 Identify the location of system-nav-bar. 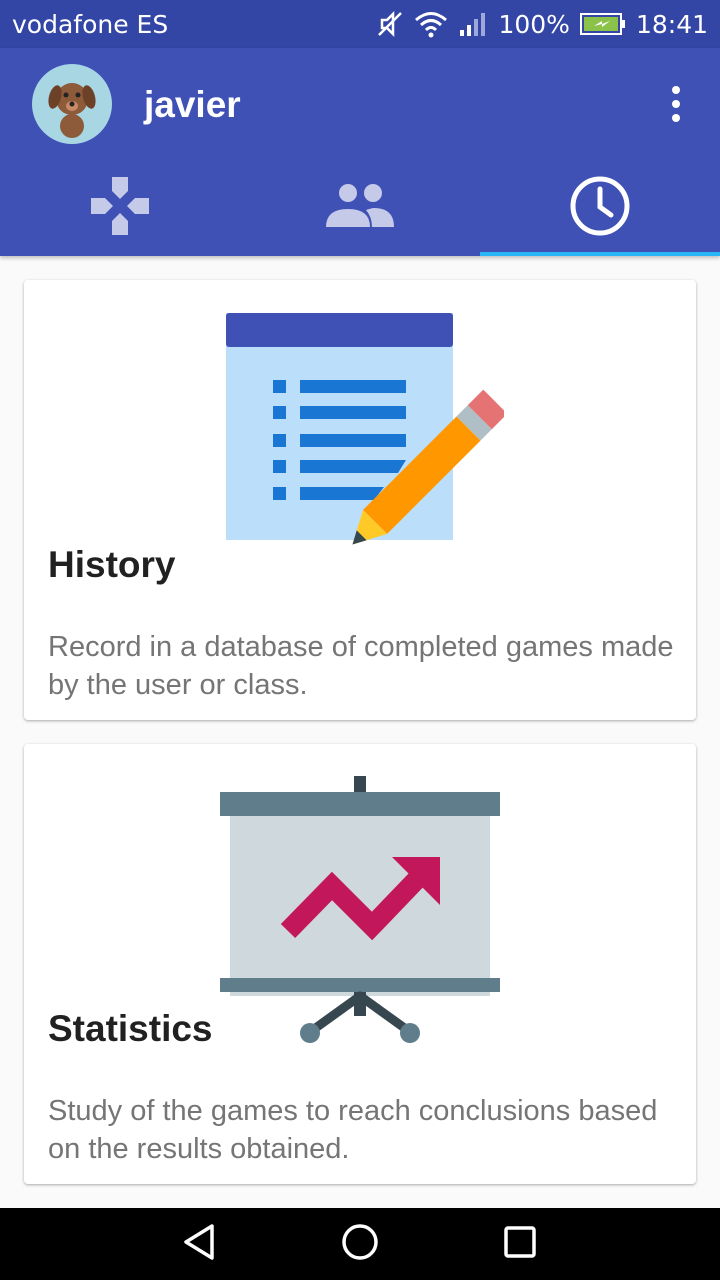
(360, 1244).